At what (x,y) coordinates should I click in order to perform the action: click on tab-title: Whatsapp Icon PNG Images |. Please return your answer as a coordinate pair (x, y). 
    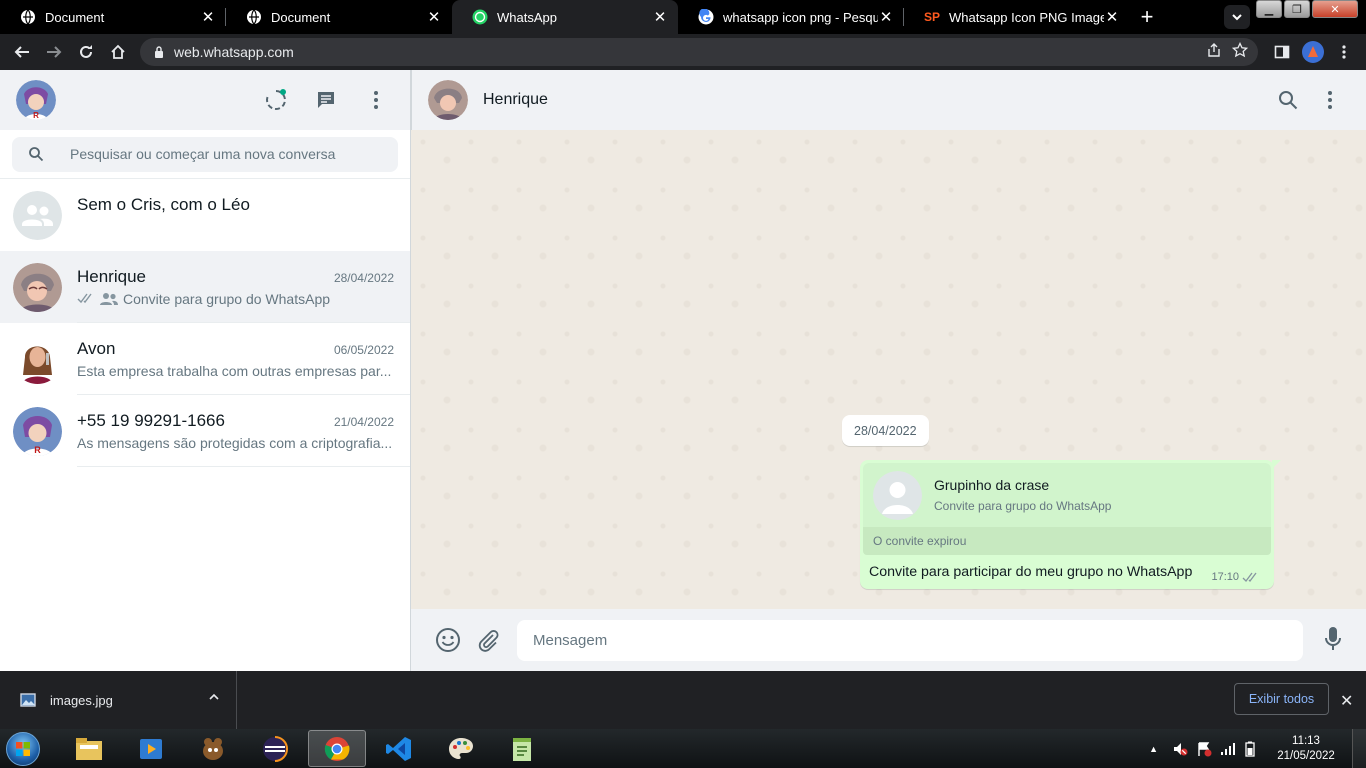
    Looking at the image, I should click on (1026, 17).